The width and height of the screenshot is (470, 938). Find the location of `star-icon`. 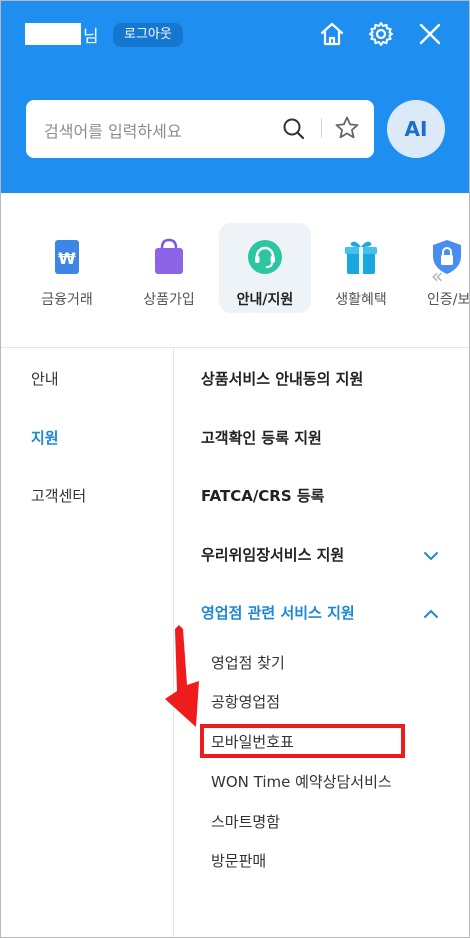

star-icon is located at coordinates (347, 128).